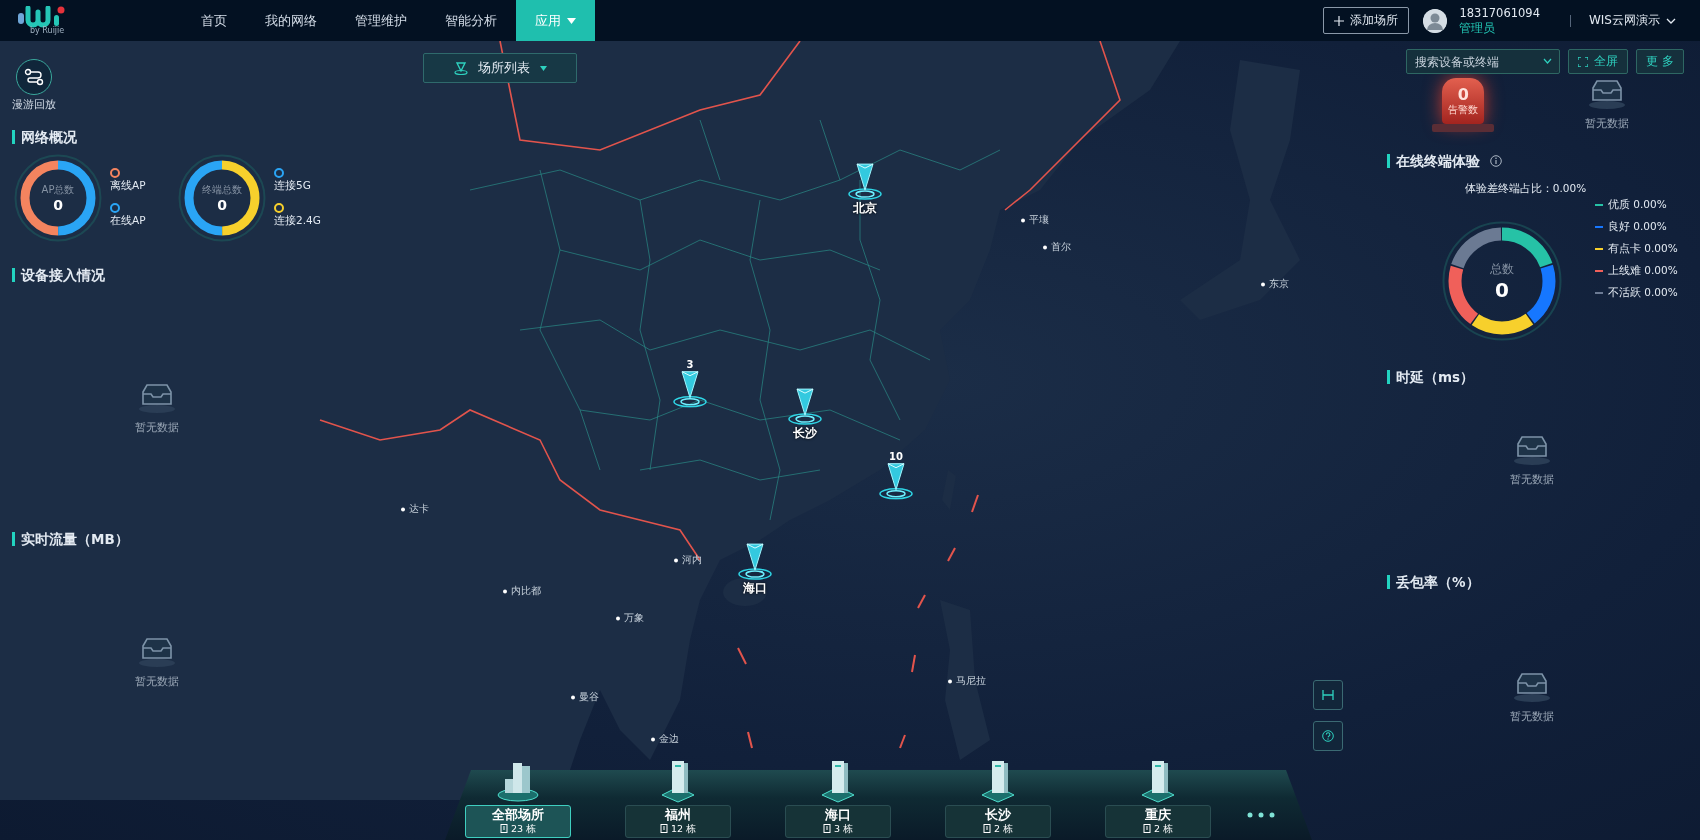 This screenshot has width=1700, height=840. What do you see at coordinates (526, 591) in the screenshot?
I see `city-name: 内比都` at bounding box center [526, 591].